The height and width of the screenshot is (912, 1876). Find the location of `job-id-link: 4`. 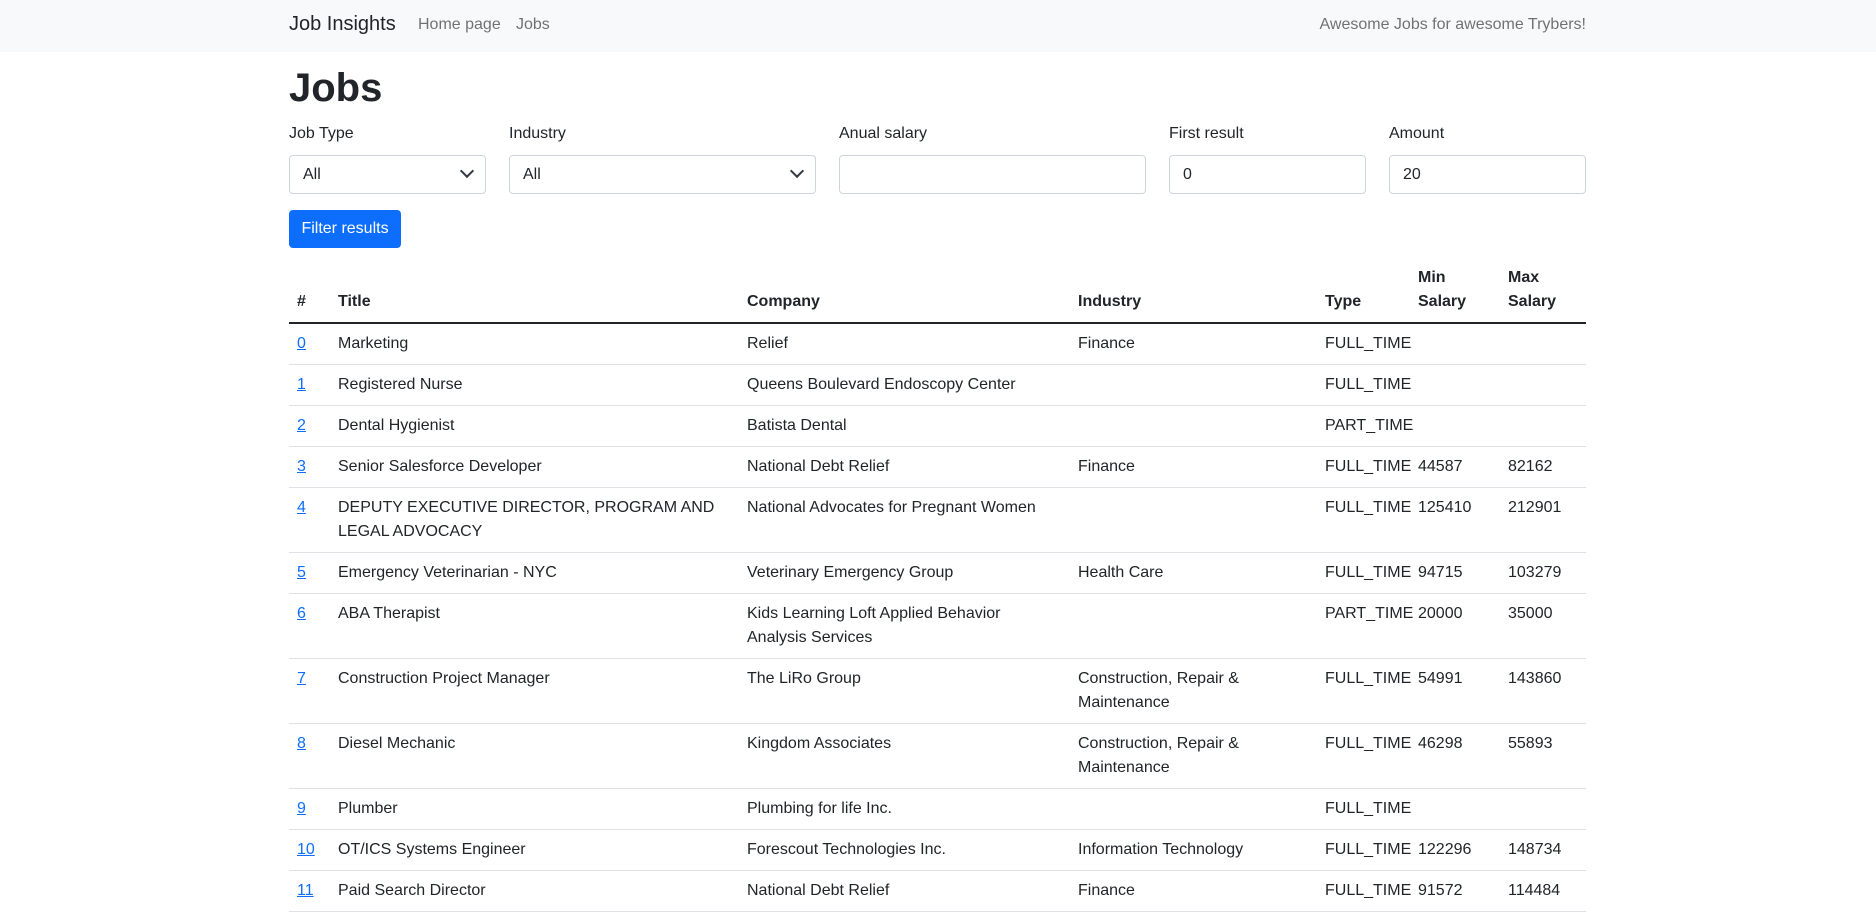

job-id-link: 4 is located at coordinates (301, 507).